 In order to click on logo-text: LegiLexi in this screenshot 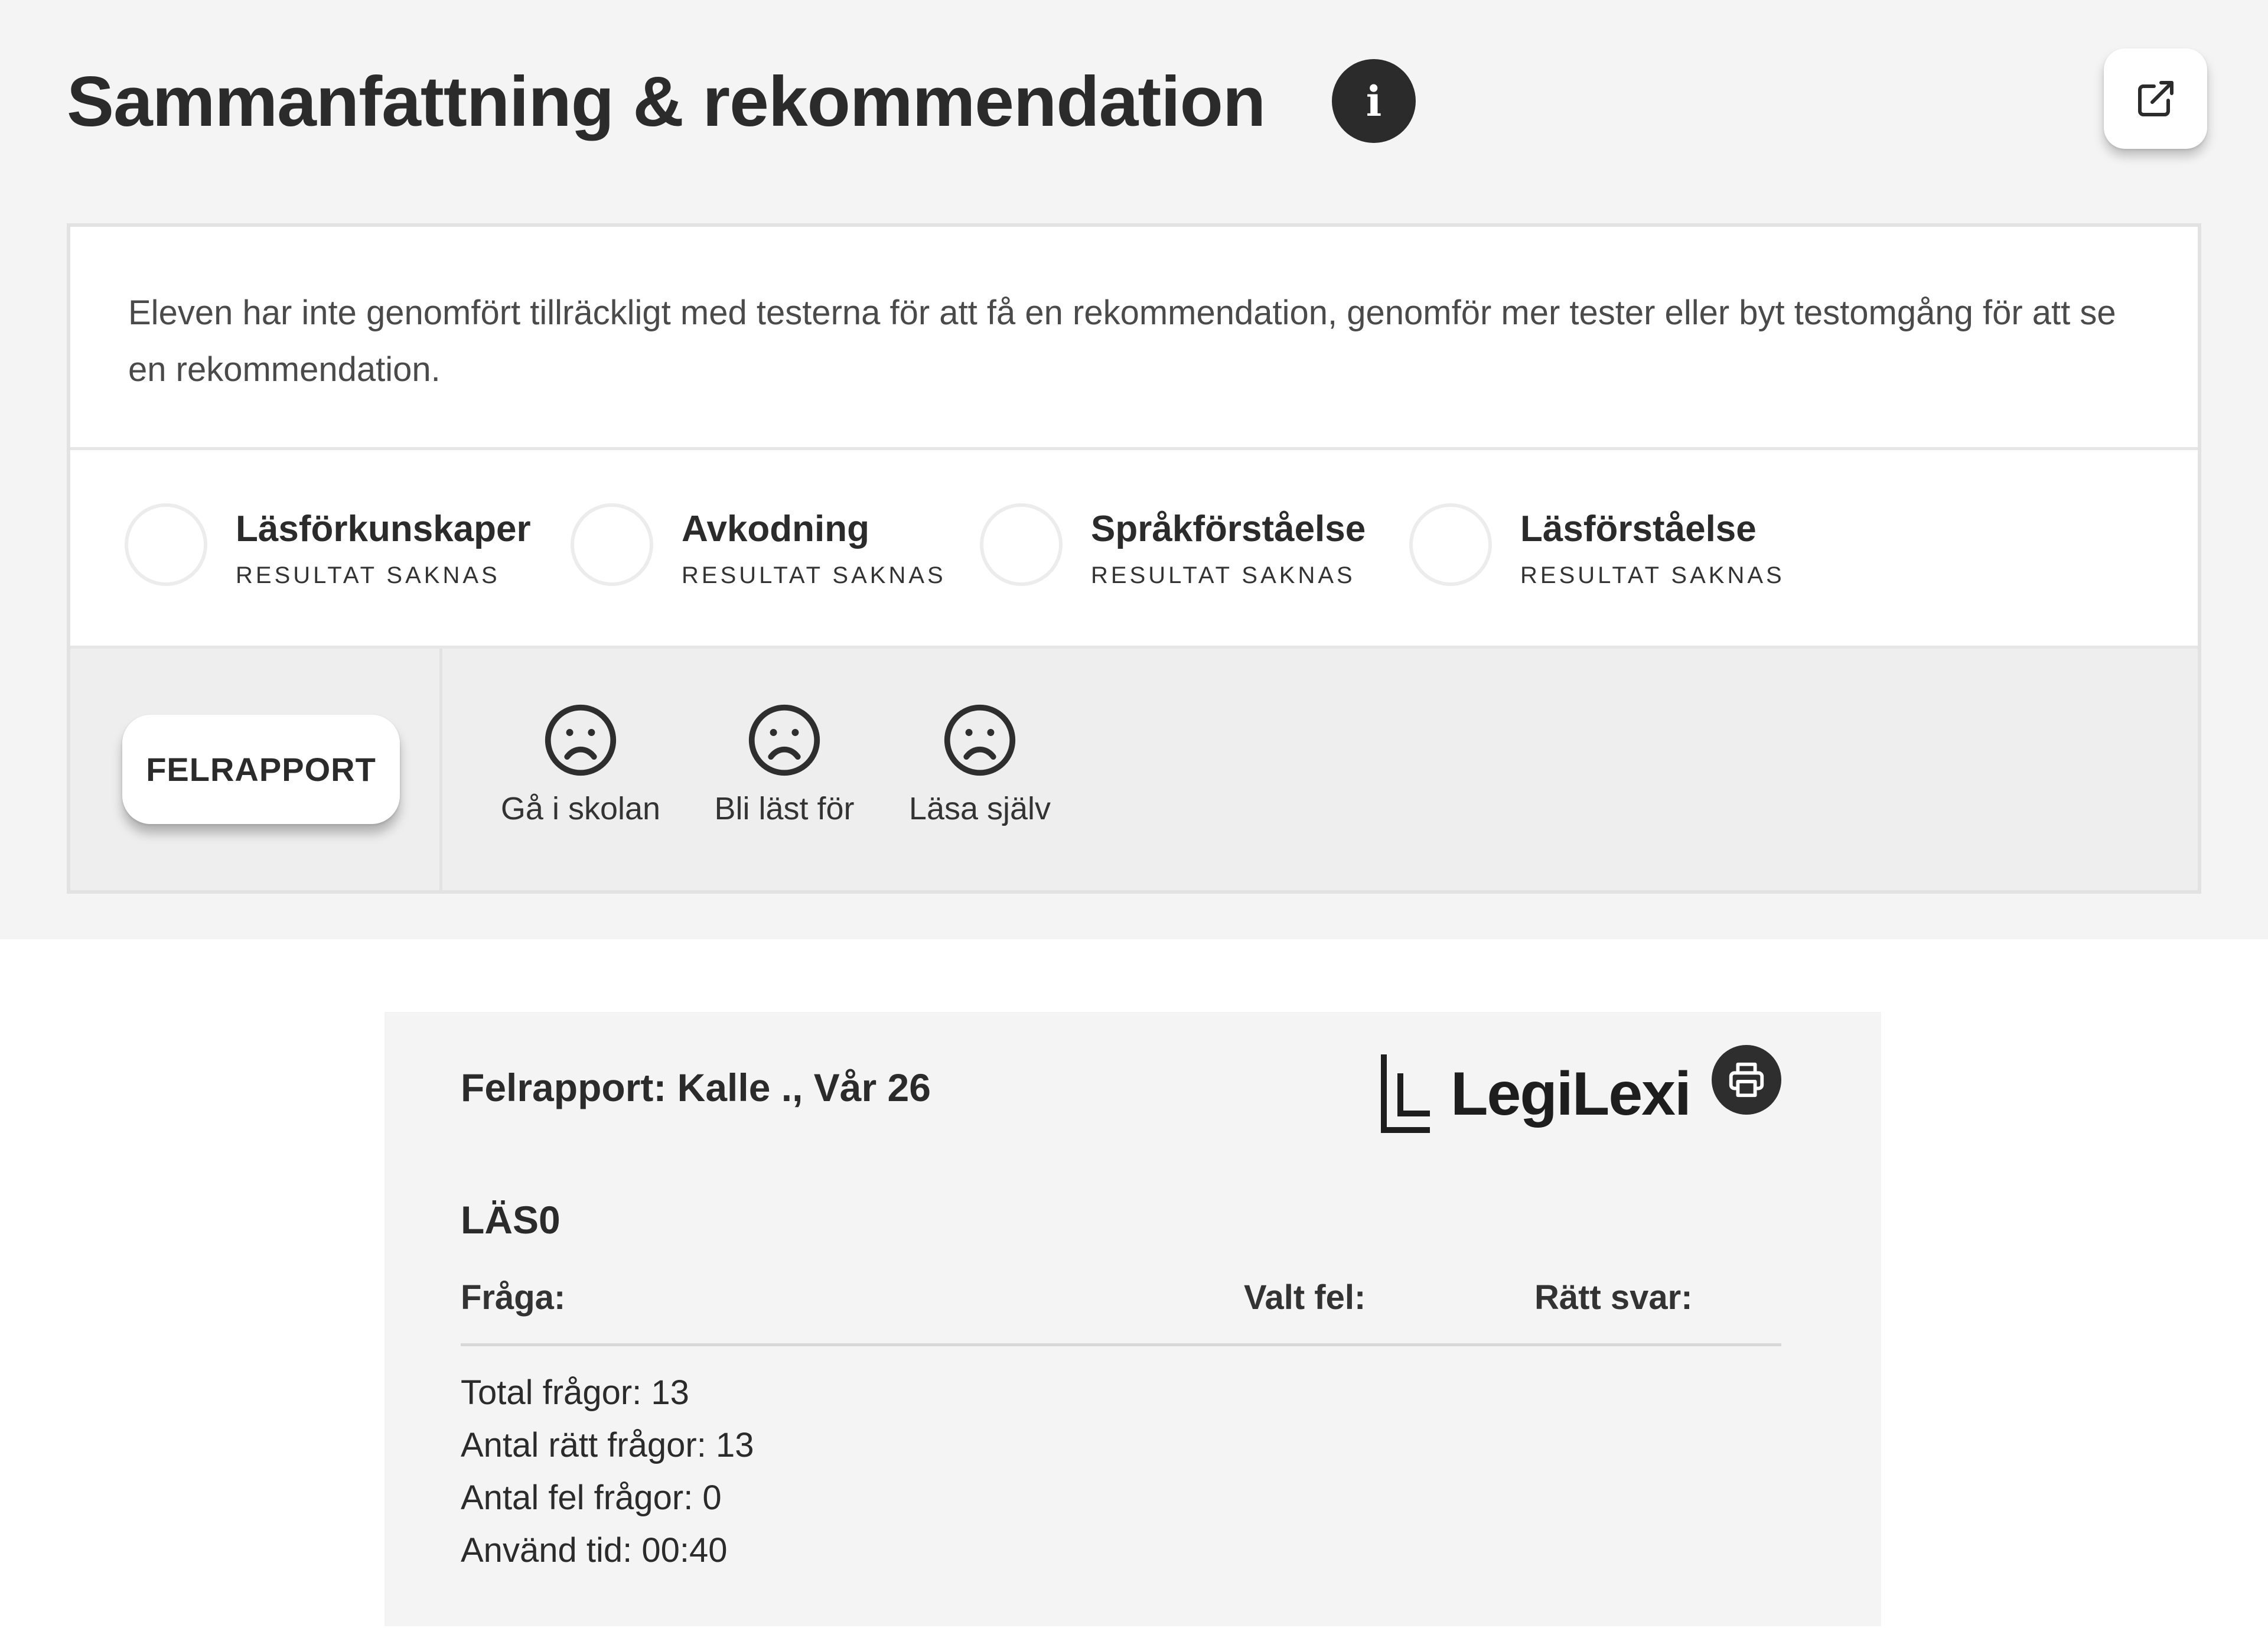, I will do `click(1571, 1094)`.